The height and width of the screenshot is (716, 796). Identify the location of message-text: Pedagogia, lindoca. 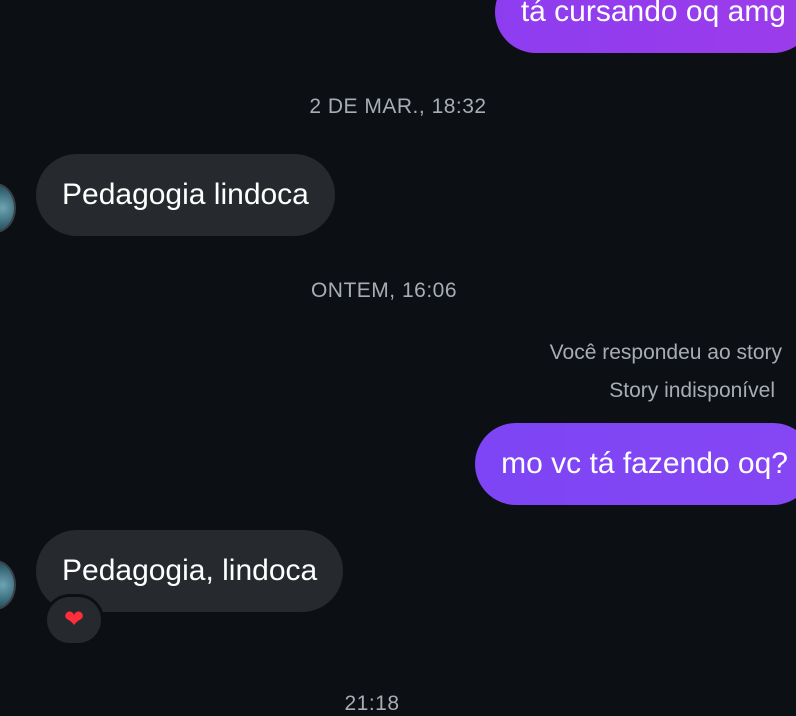
(190, 570).